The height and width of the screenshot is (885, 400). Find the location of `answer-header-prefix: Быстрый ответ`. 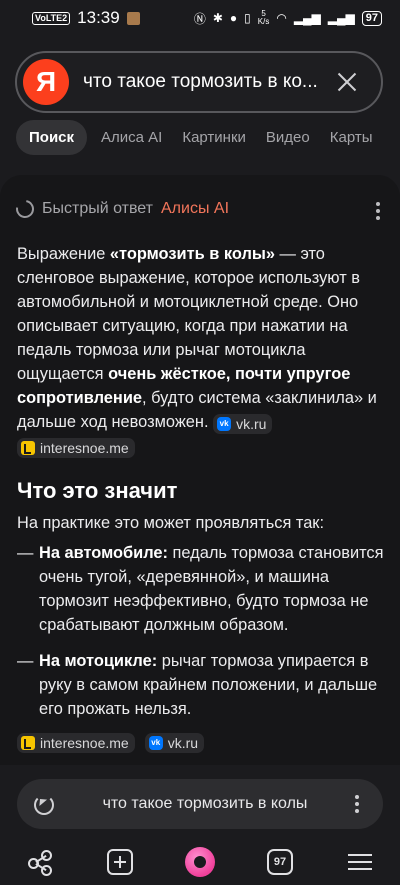

answer-header-prefix: Быстрый ответ is located at coordinates (97, 208).